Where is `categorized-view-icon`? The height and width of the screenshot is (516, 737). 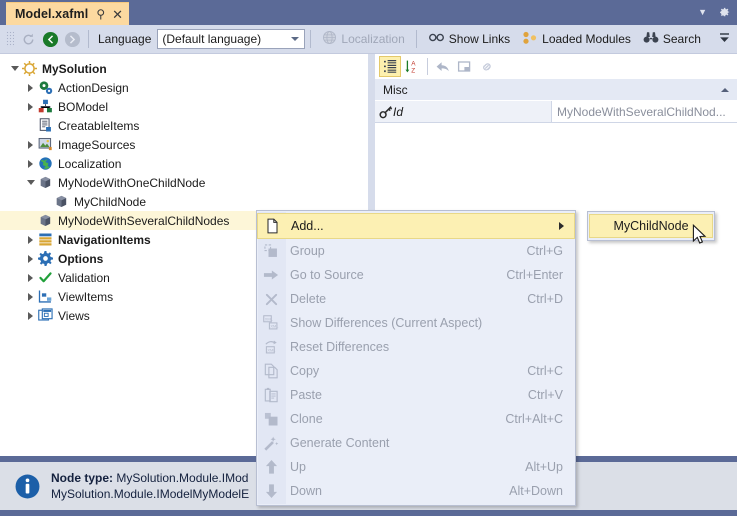 categorized-view-icon is located at coordinates (390, 66).